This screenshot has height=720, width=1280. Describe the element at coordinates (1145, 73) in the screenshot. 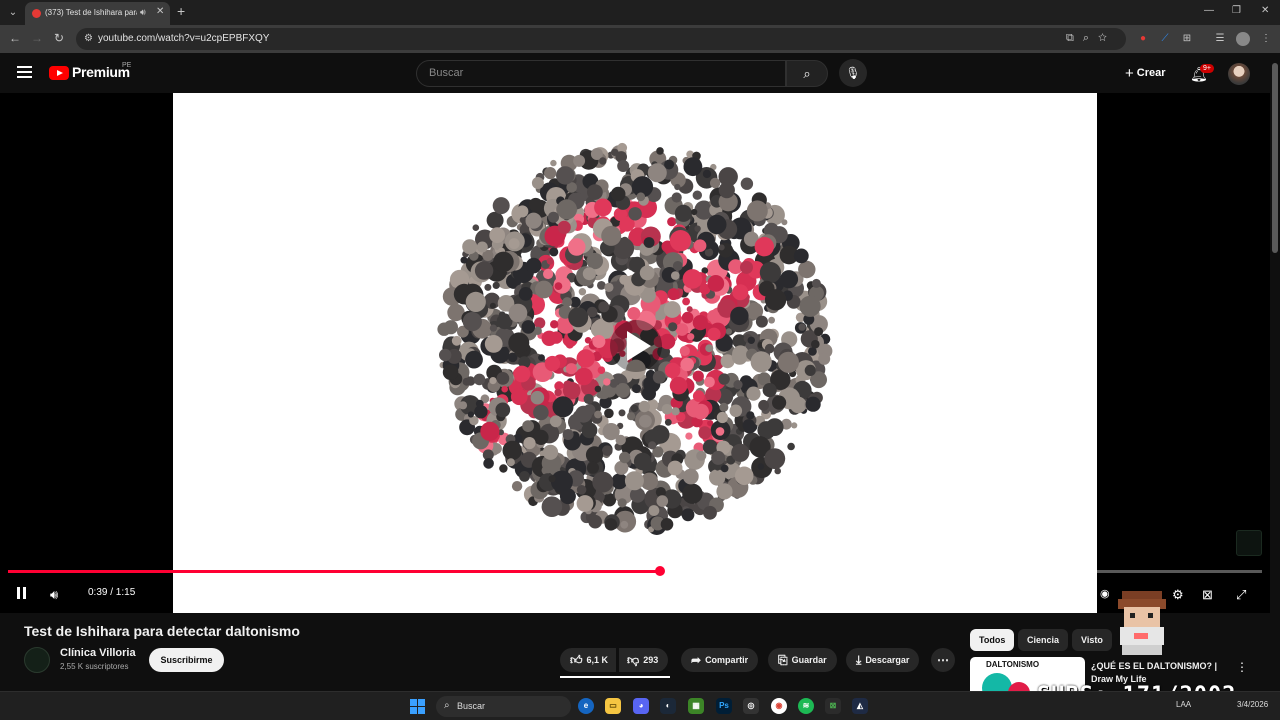

I see `create-button: + Crear` at that location.